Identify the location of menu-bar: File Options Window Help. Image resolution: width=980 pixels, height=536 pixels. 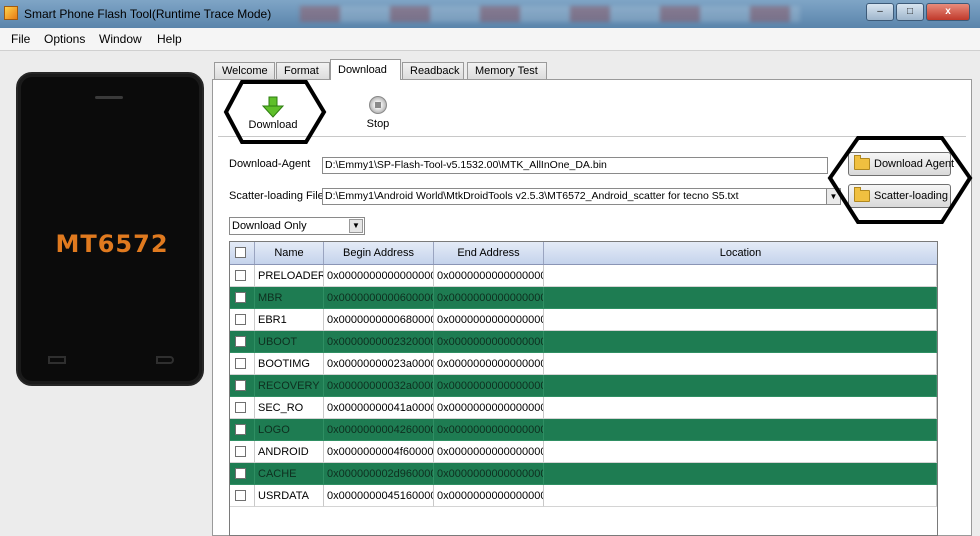
(490, 39).